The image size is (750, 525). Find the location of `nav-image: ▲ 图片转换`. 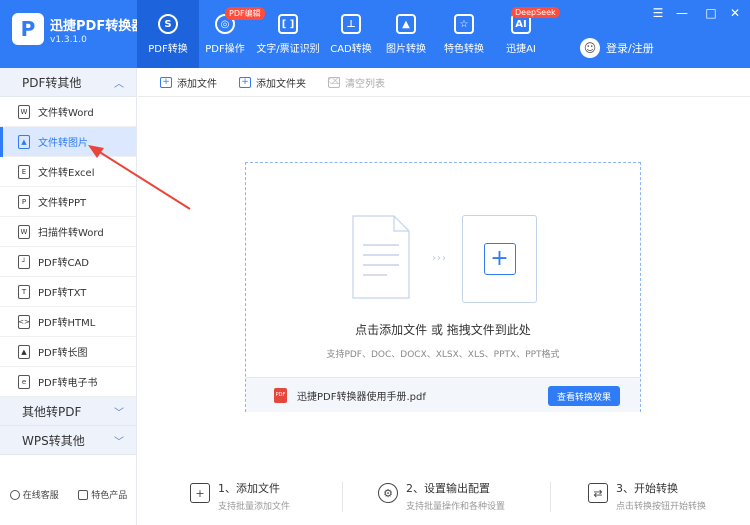

nav-image: ▲ 图片转换 is located at coordinates (406, 34).